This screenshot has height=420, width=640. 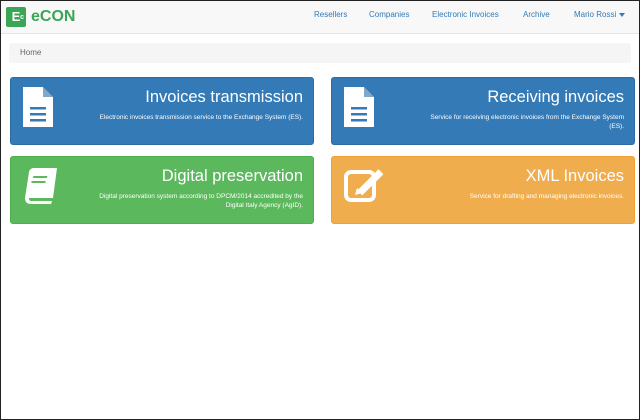 I want to click on tile-title: Receiving invoices, so click(x=555, y=97).